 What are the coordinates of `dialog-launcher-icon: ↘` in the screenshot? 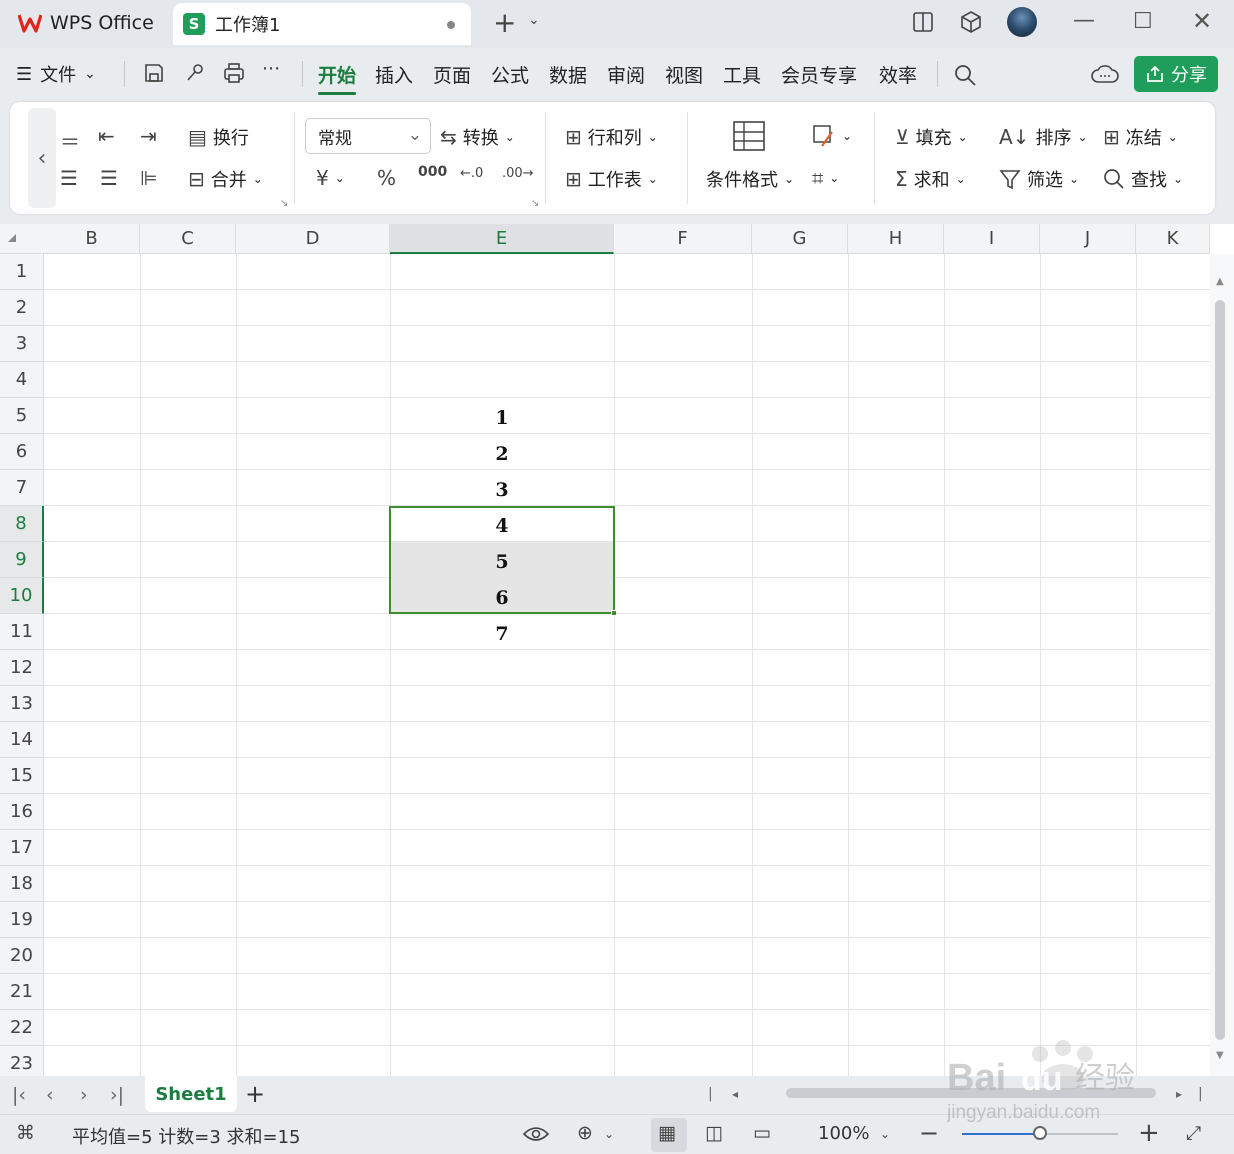 It's located at (535, 203).